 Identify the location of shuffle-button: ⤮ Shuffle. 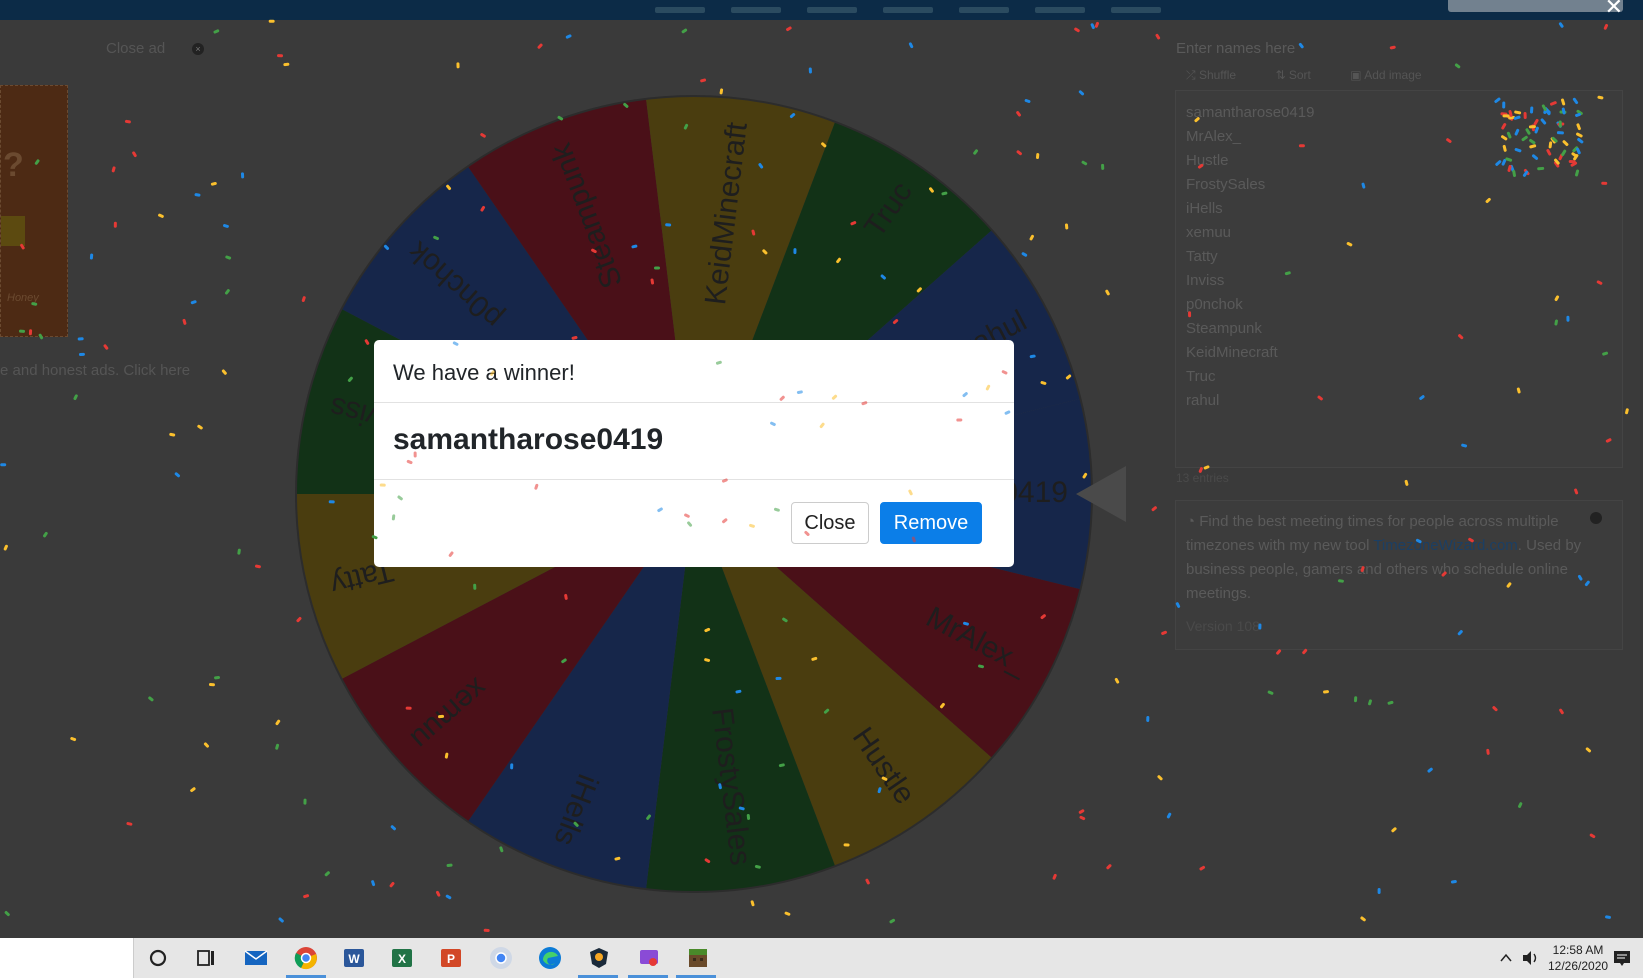
(1220, 75).